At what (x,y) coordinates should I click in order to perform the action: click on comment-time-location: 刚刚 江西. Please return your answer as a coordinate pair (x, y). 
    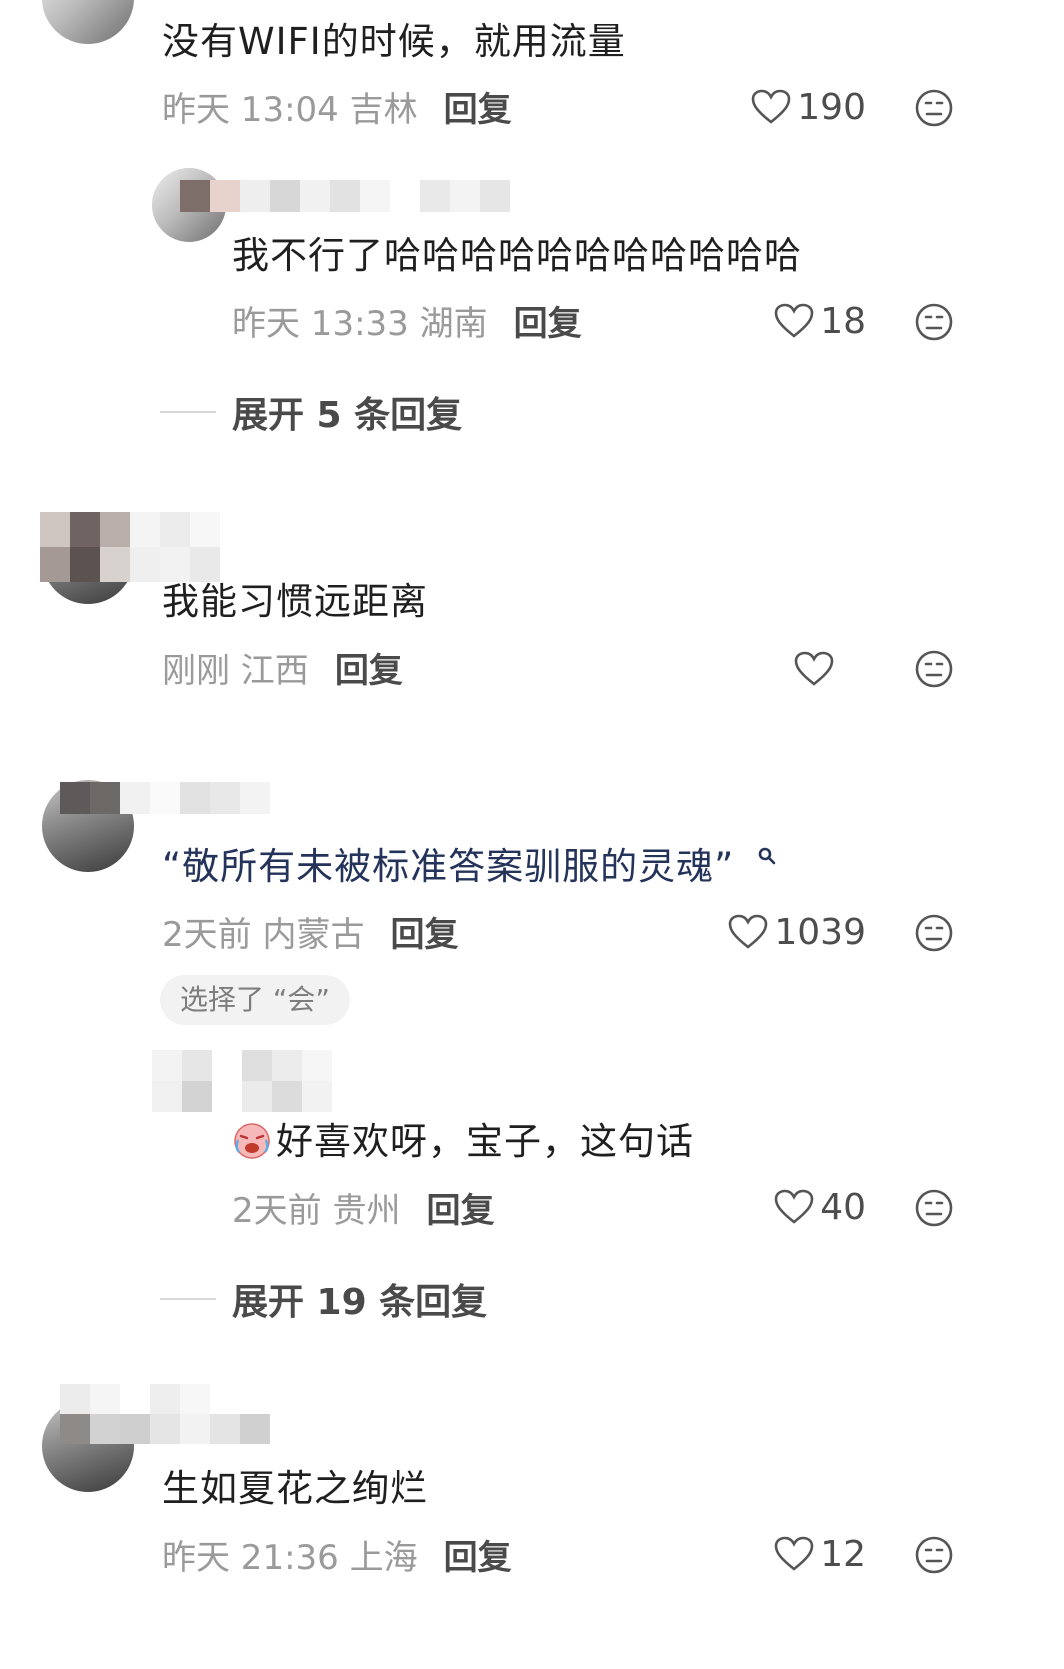
    Looking at the image, I should click on (235, 671).